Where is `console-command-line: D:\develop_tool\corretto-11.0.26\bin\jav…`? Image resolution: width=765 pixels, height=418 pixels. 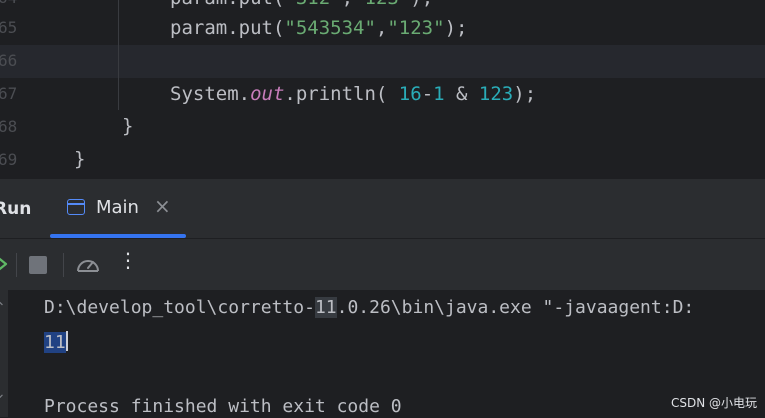 console-command-line: D:\develop_tool\corretto-11.0.26\bin\jav… is located at coordinates (369, 307).